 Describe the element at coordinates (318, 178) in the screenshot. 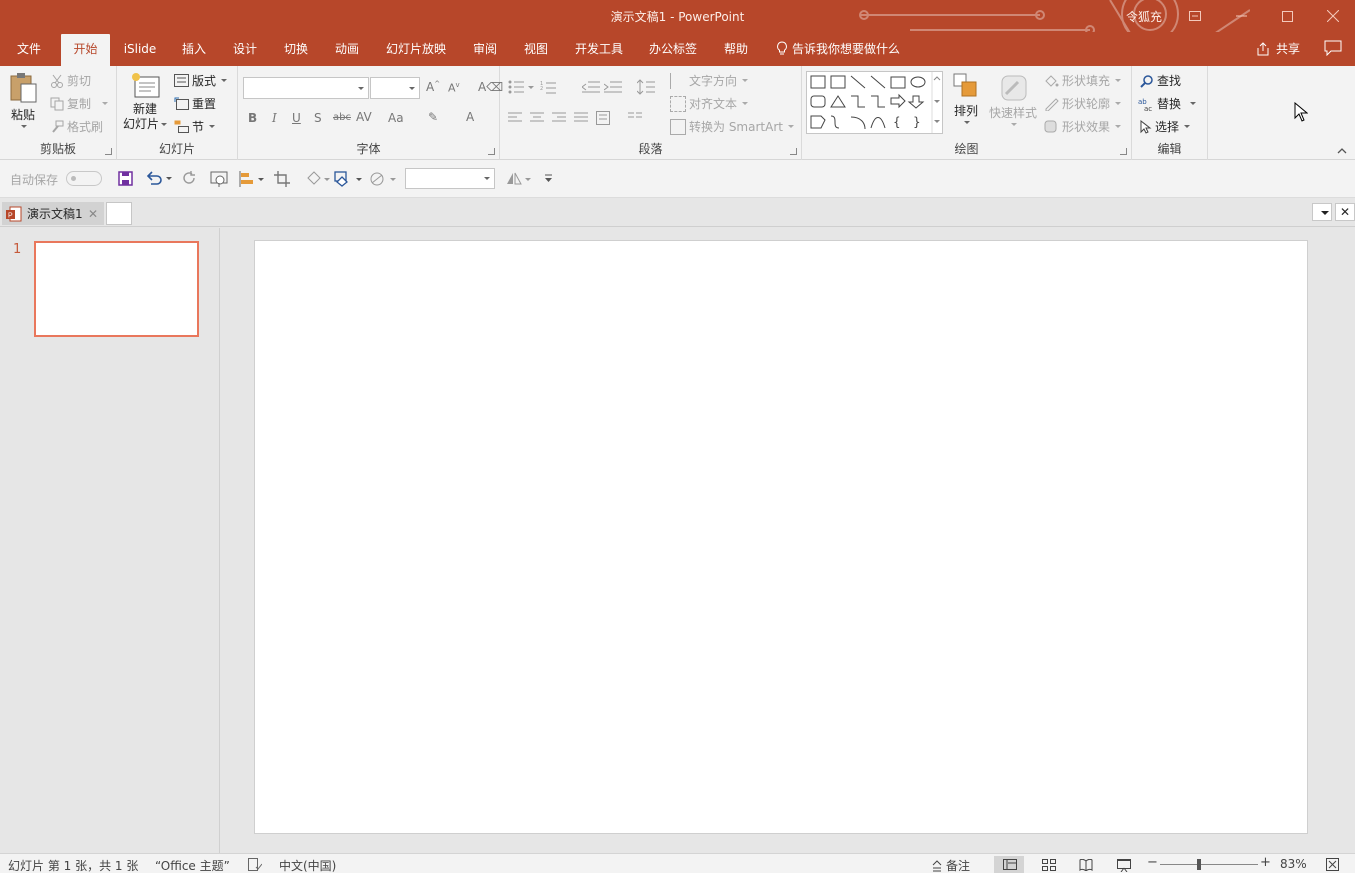

I see `fill-color-icon` at that location.